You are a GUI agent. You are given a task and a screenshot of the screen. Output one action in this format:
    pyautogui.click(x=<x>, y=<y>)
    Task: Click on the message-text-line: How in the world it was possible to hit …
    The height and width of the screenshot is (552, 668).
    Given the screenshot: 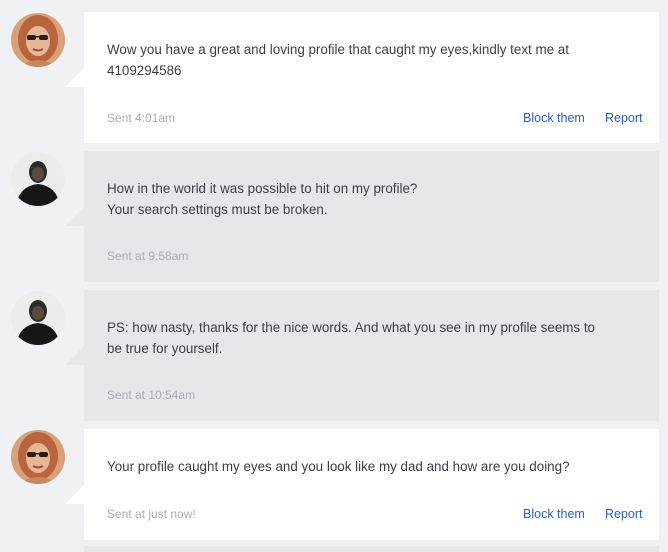 What is the action you would take?
    pyautogui.click(x=262, y=188)
    